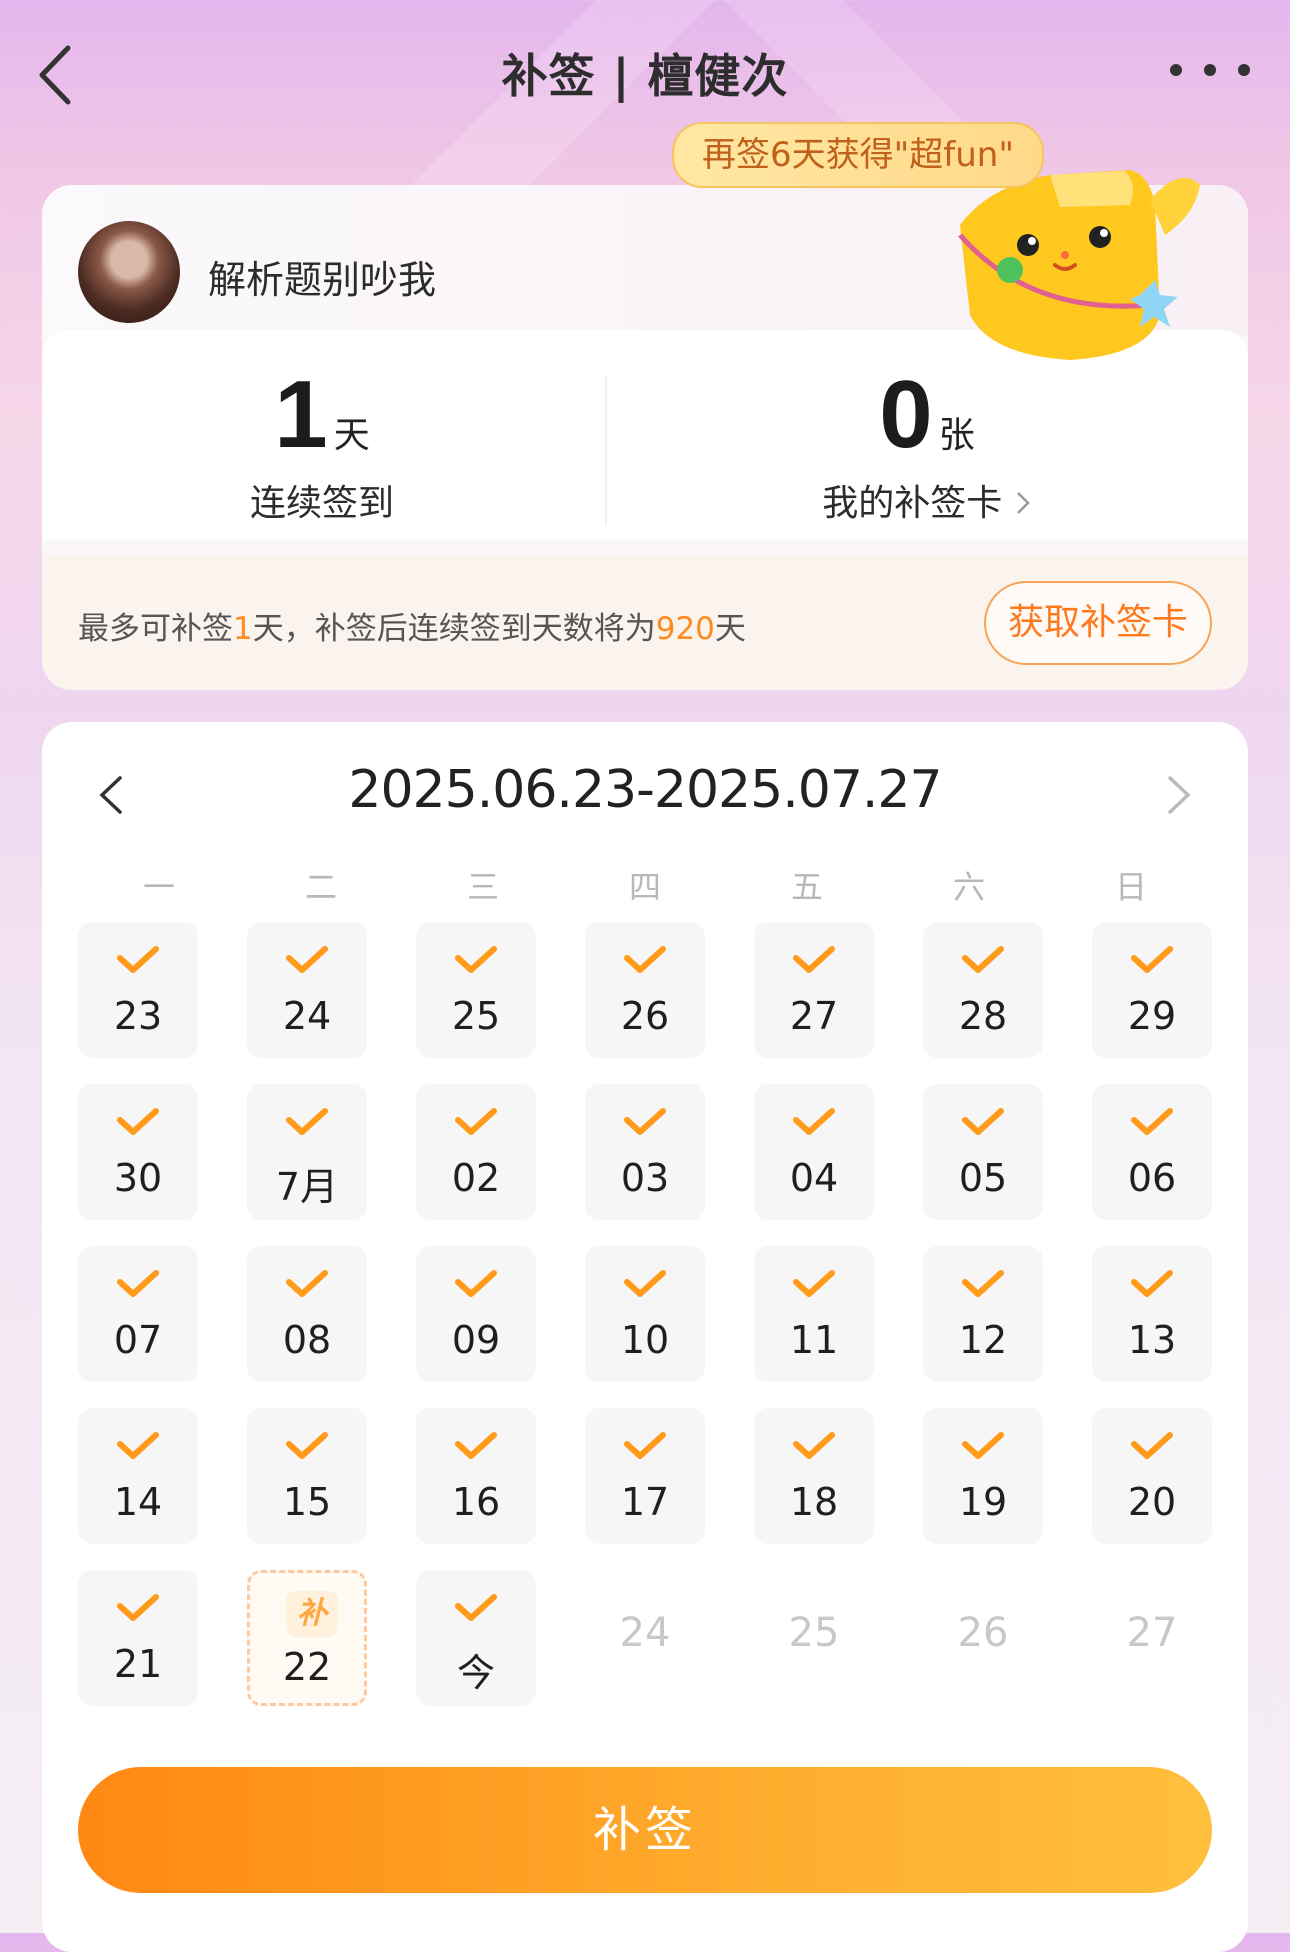  I want to click on day-cell-future: 27, so click(1152, 1638).